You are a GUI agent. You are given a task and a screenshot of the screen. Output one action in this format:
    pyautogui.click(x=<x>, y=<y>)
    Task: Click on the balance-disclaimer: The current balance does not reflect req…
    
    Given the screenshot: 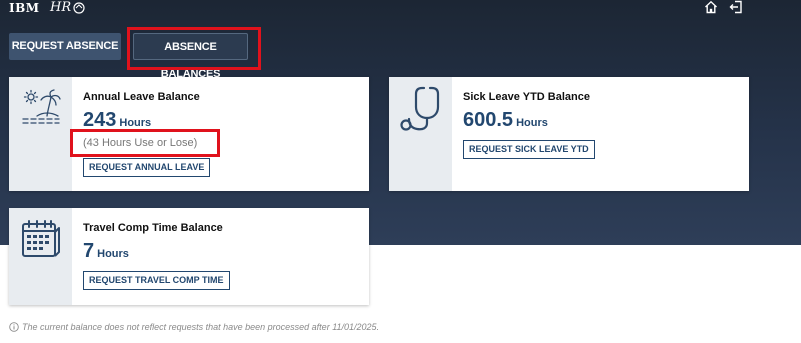 What is the action you would take?
    pyautogui.click(x=194, y=327)
    